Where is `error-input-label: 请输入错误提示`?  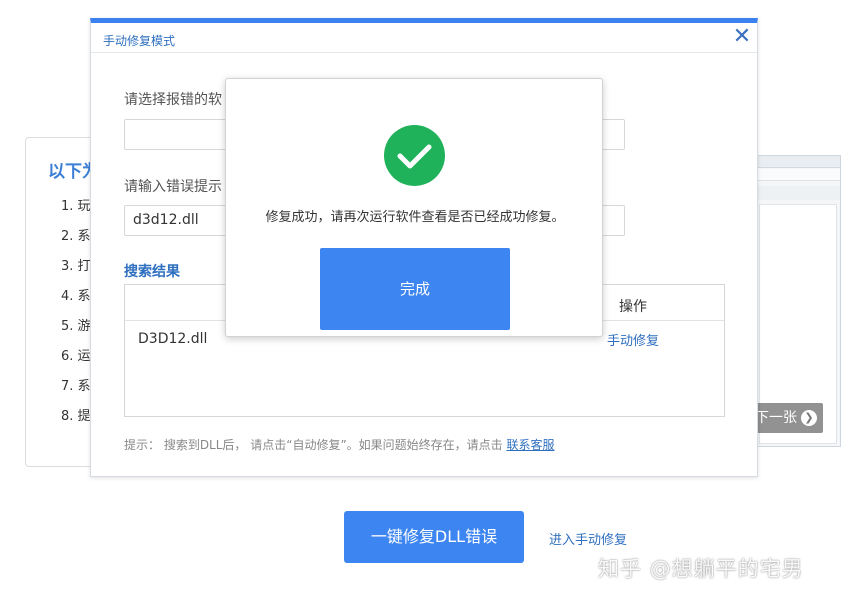 error-input-label: 请输入错误提示 is located at coordinates (173, 187).